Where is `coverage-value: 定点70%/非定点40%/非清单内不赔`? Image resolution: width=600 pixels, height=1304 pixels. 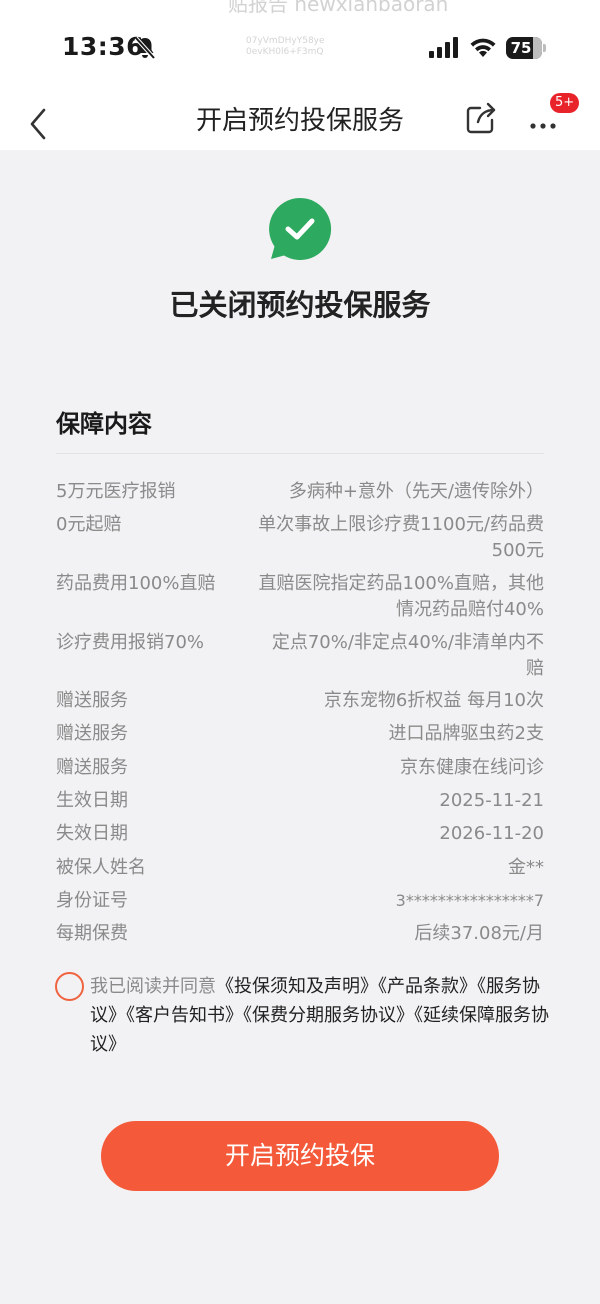
coverage-value: 定点70%/非定点40%/非清单内不赔 is located at coordinates (407, 655).